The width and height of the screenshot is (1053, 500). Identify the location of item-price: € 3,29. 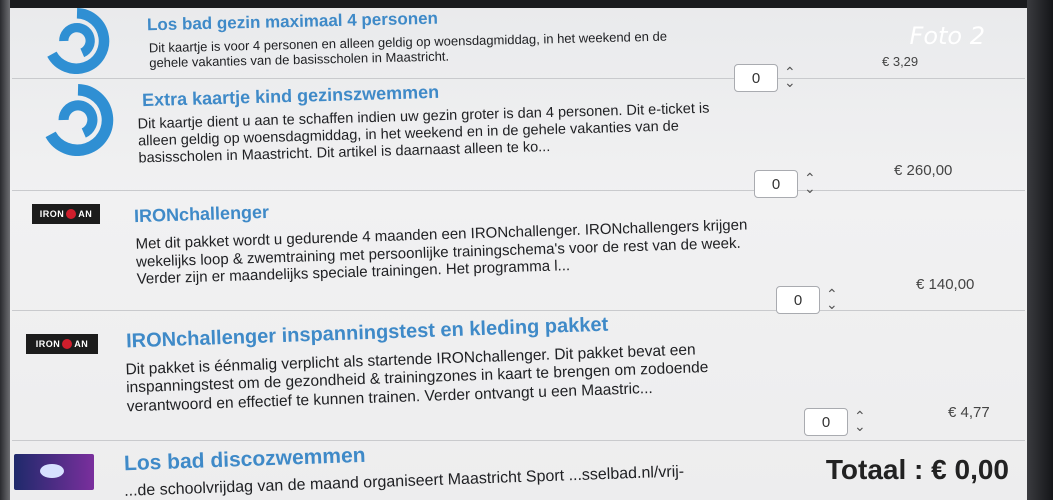
(900, 61).